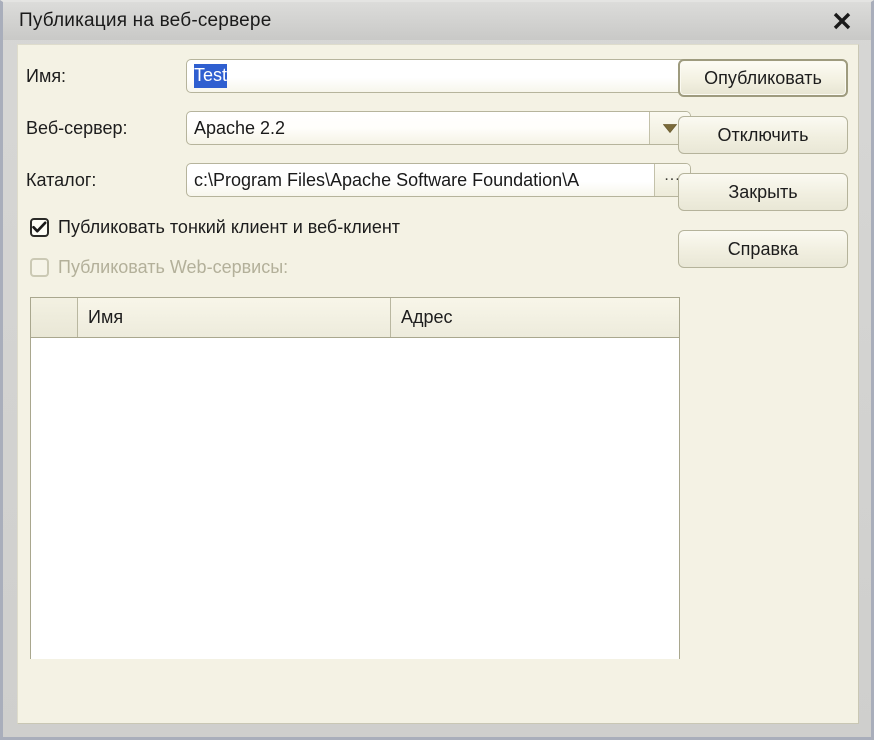 This screenshot has height=740, width=874. Describe the element at coordinates (438, 128) in the screenshot. I see `web-server-select: Apache 2.2` at that location.